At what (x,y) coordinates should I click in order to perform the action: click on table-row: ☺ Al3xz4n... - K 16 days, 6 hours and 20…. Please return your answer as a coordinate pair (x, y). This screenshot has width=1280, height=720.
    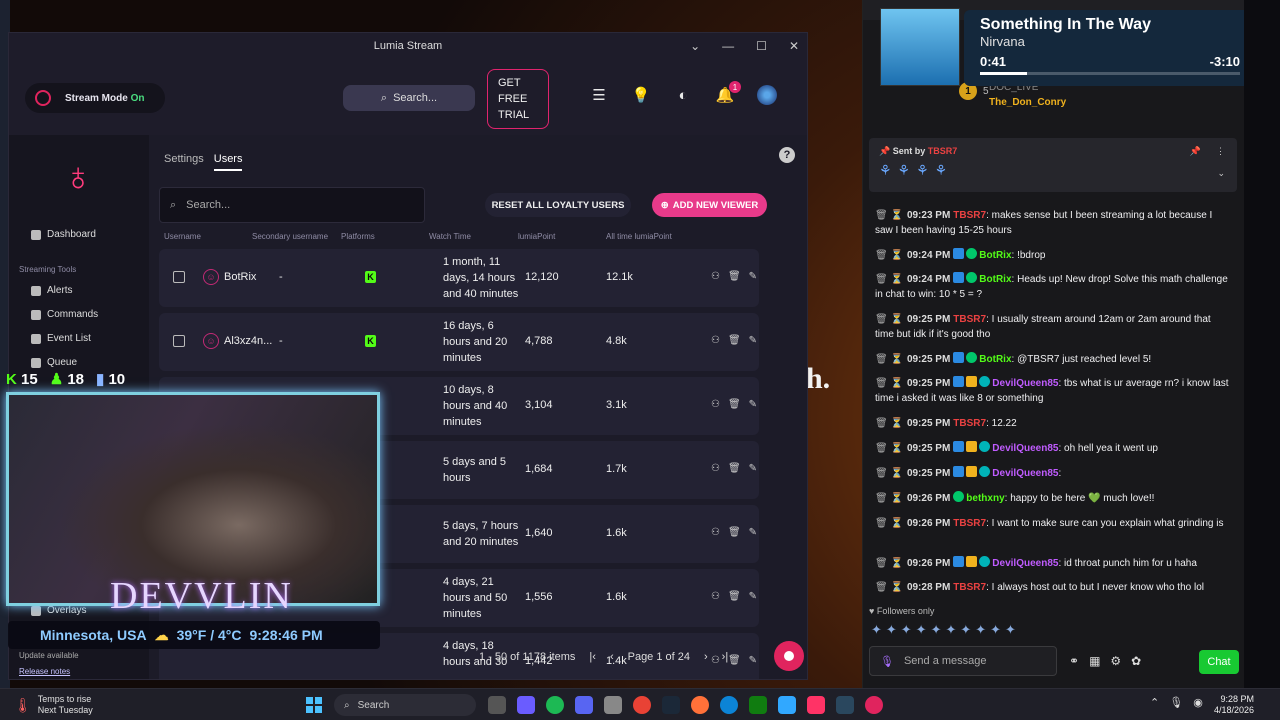
    Looking at the image, I should click on (459, 342).